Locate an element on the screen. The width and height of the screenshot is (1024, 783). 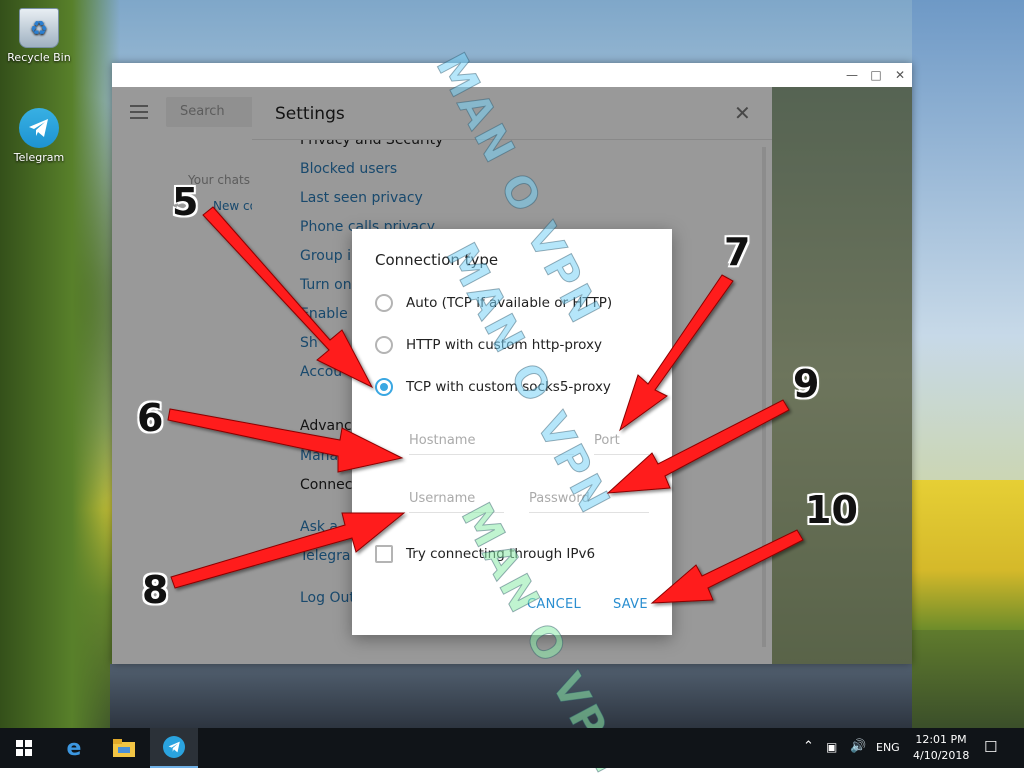
language-indicator: ENG is located at coordinates (888, 747).